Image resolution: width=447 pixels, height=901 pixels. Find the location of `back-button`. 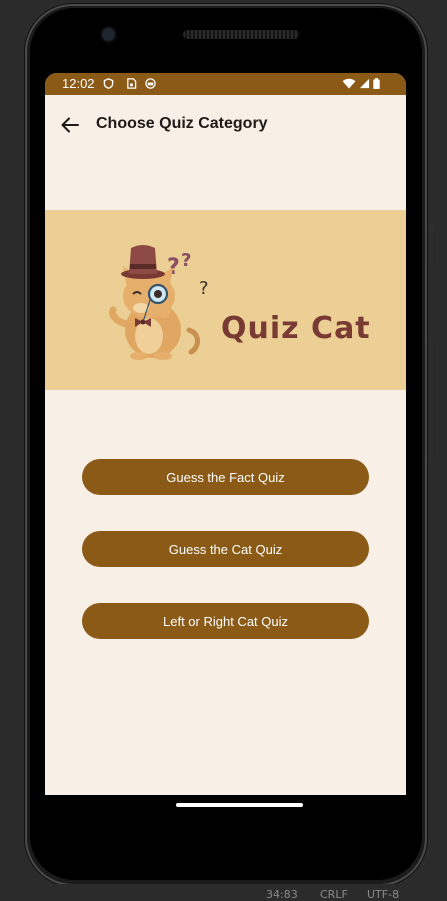

back-button is located at coordinates (70, 125).